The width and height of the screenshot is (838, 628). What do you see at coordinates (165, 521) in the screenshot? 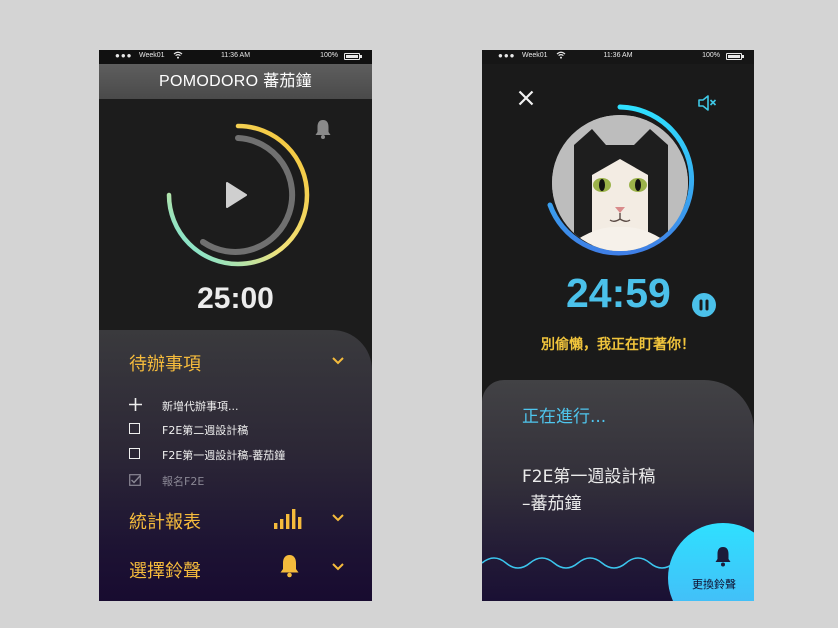
I see `stats-section-title: 統計報表` at bounding box center [165, 521].